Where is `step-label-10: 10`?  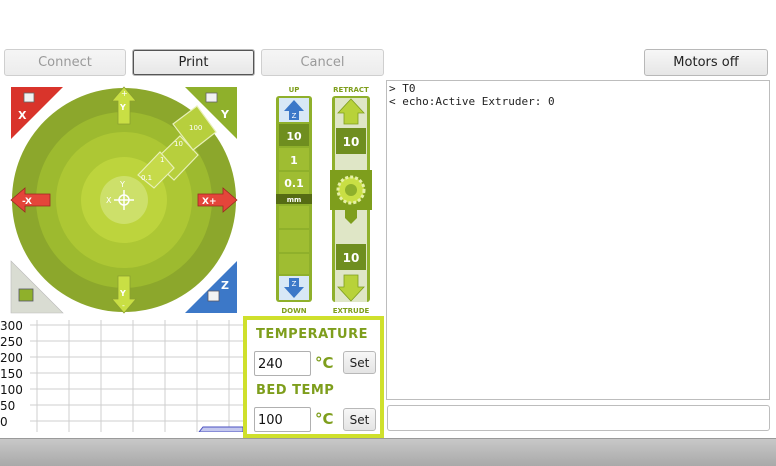
step-label-10: 10 is located at coordinates (178, 144).